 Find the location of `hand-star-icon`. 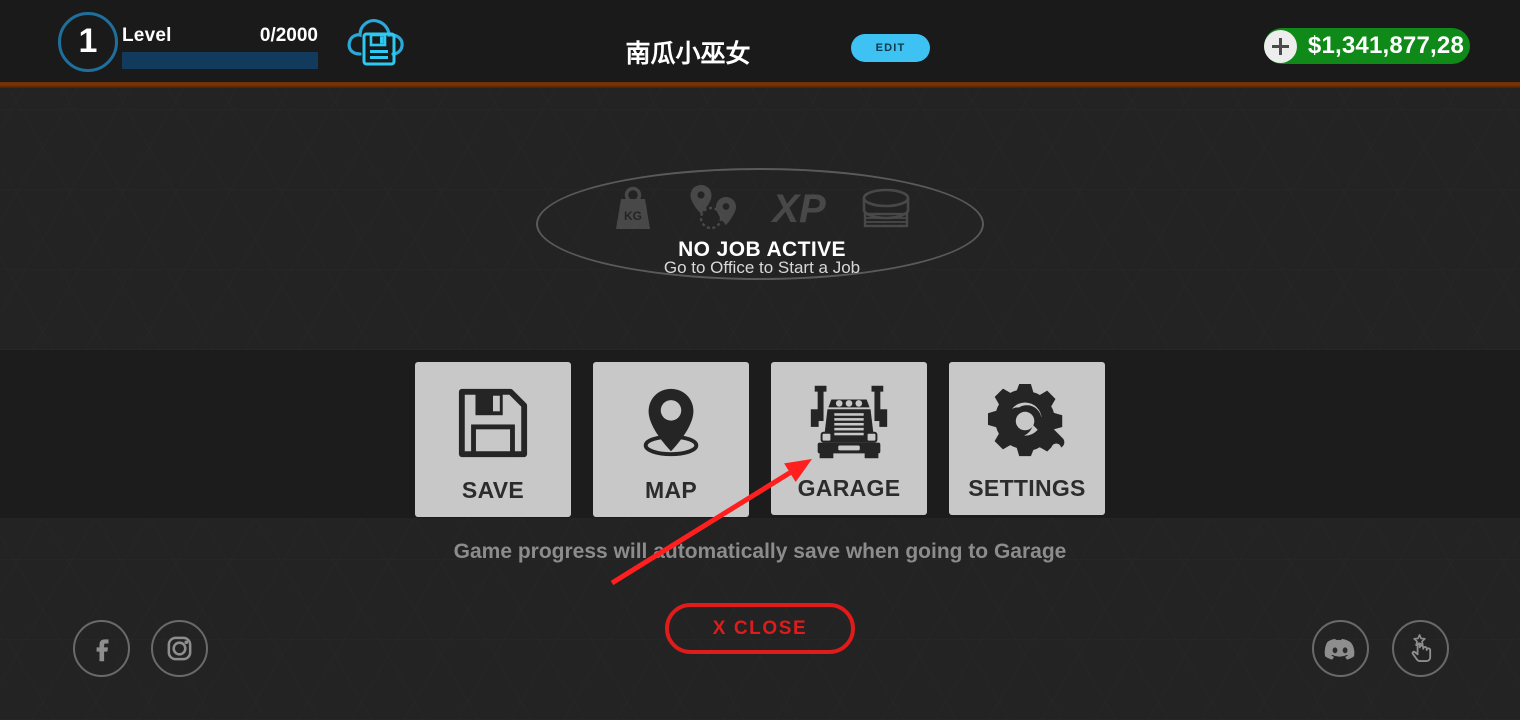

hand-star-icon is located at coordinates (1421, 648).